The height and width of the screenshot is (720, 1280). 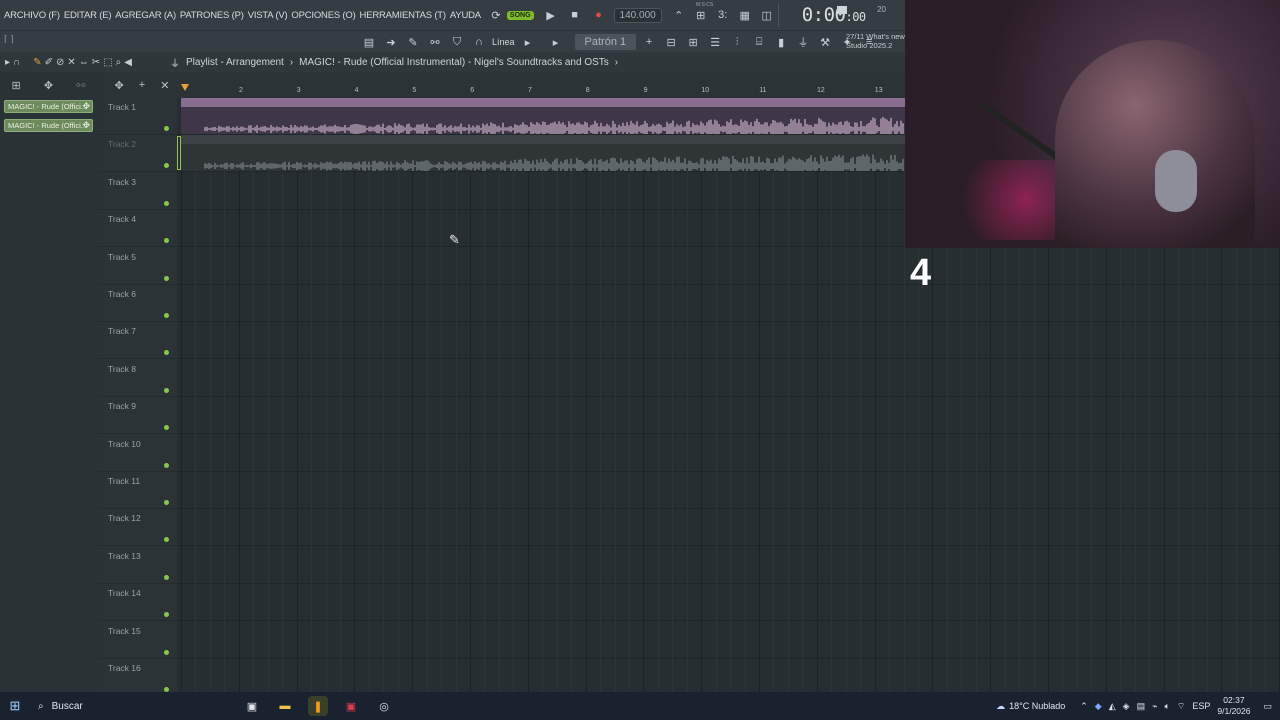 I want to click on plug-icon: ⏚, so click(x=803, y=42).